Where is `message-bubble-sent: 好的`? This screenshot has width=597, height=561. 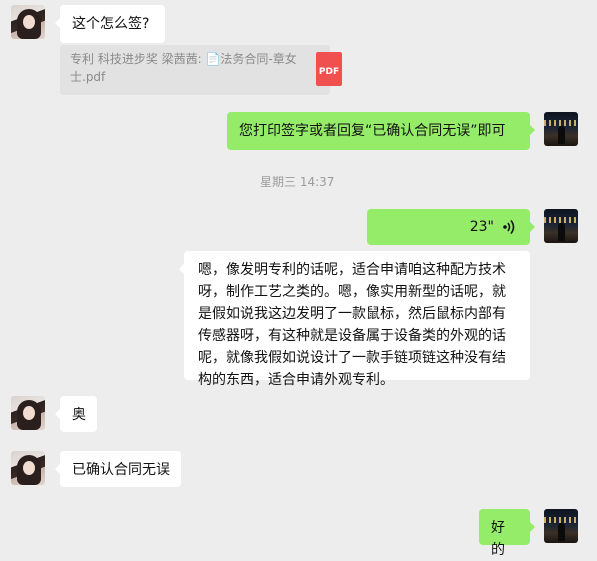
message-bubble-sent: 好的 is located at coordinates (507, 533).